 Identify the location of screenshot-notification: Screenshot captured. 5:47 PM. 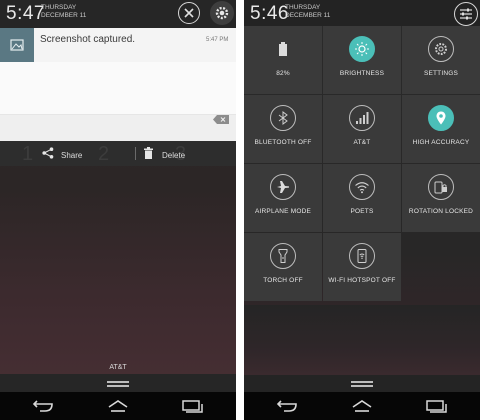
(118, 45).